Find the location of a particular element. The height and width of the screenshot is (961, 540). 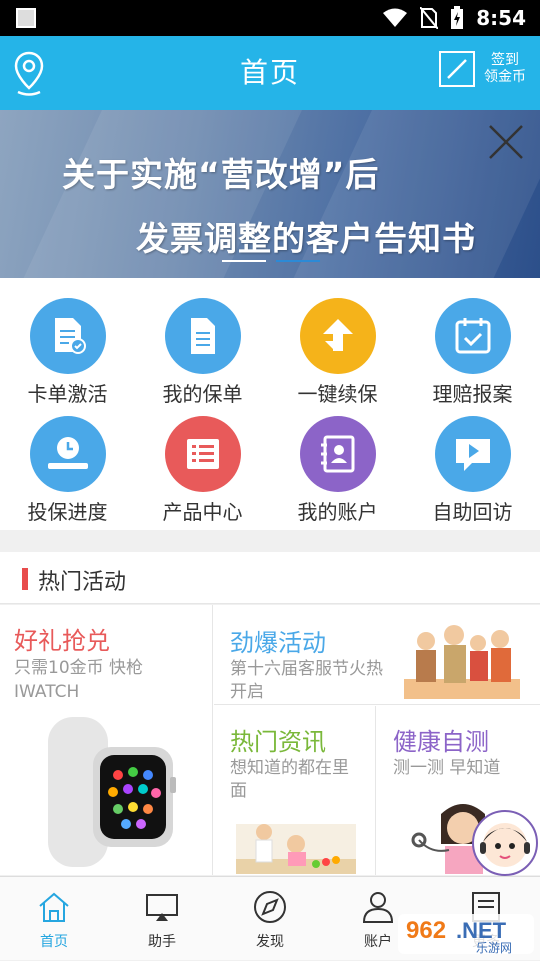

customer-service-avatar is located at coordinates (505, 843).